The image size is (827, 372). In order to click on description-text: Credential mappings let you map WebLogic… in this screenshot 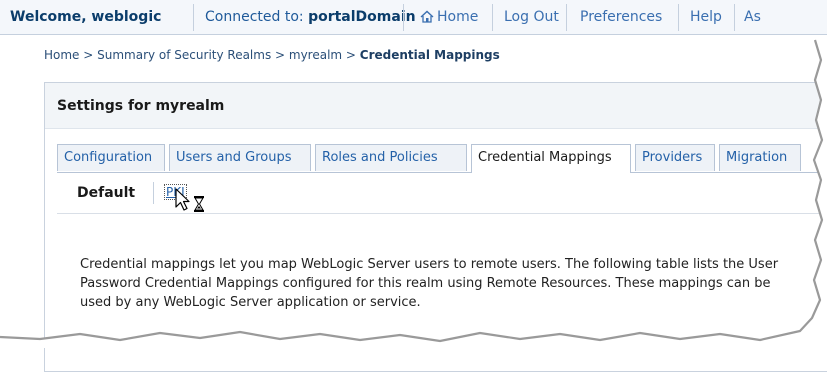, I will do `click(429, 283)`.